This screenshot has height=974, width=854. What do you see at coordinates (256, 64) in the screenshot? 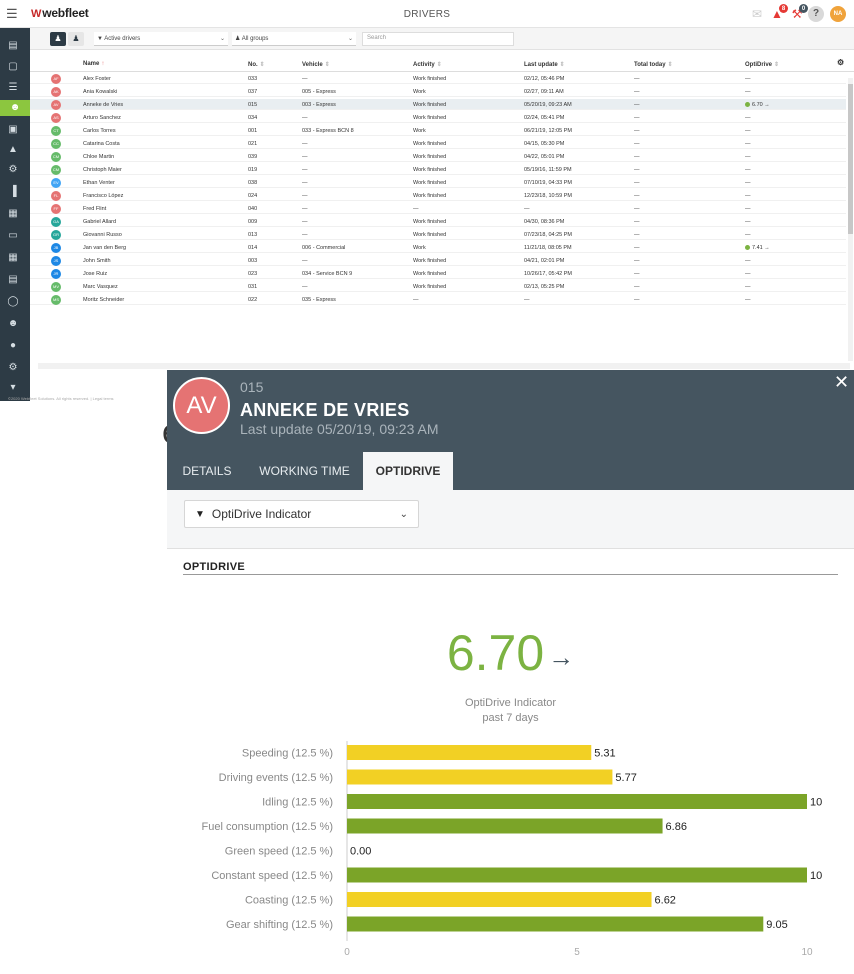
I see `column-header-no: No. ⇕` at bounding box center [256, 64].